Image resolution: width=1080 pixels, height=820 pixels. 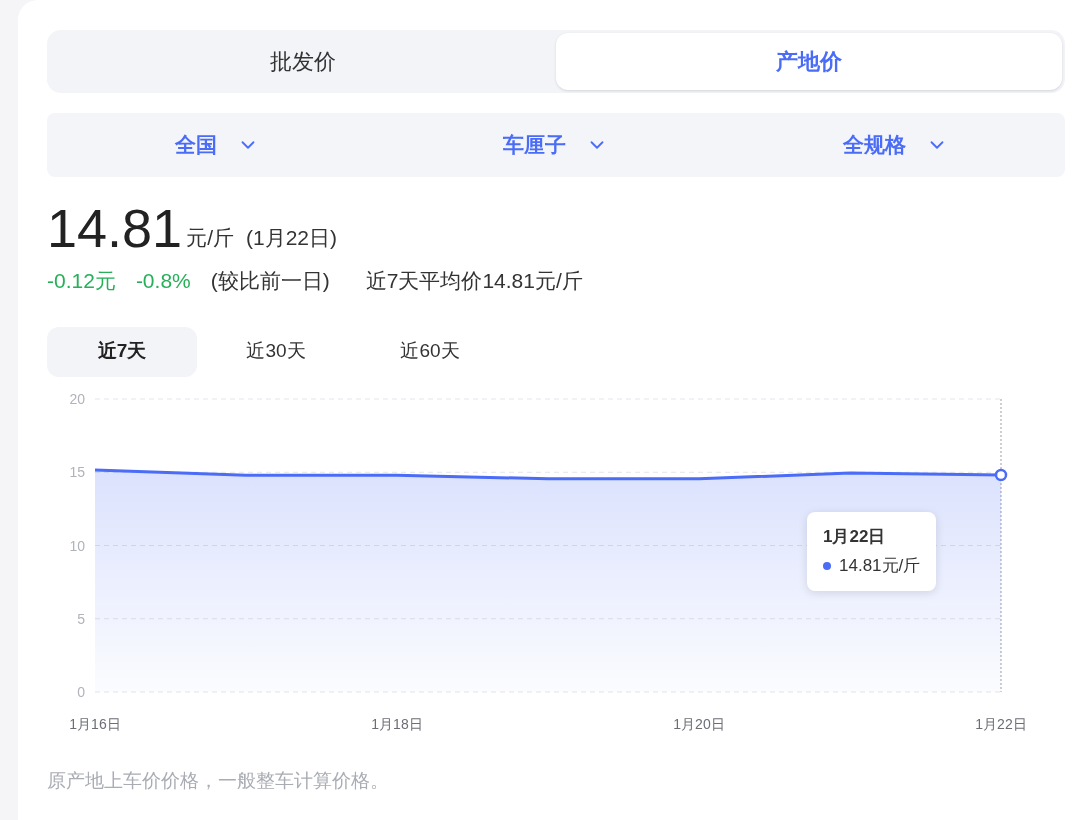 I want to click on x-axis-label: 1月16日, so click(x=95, y=723).